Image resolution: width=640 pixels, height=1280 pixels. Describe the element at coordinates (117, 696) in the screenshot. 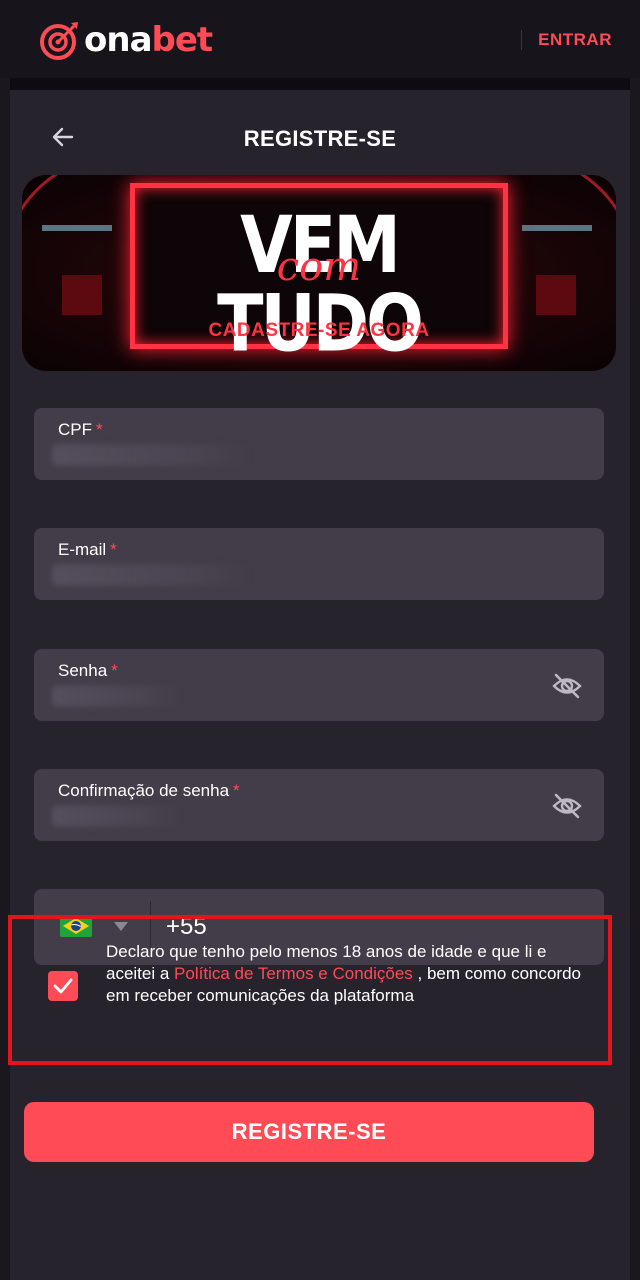

I see `password-value-blurred` at that location.